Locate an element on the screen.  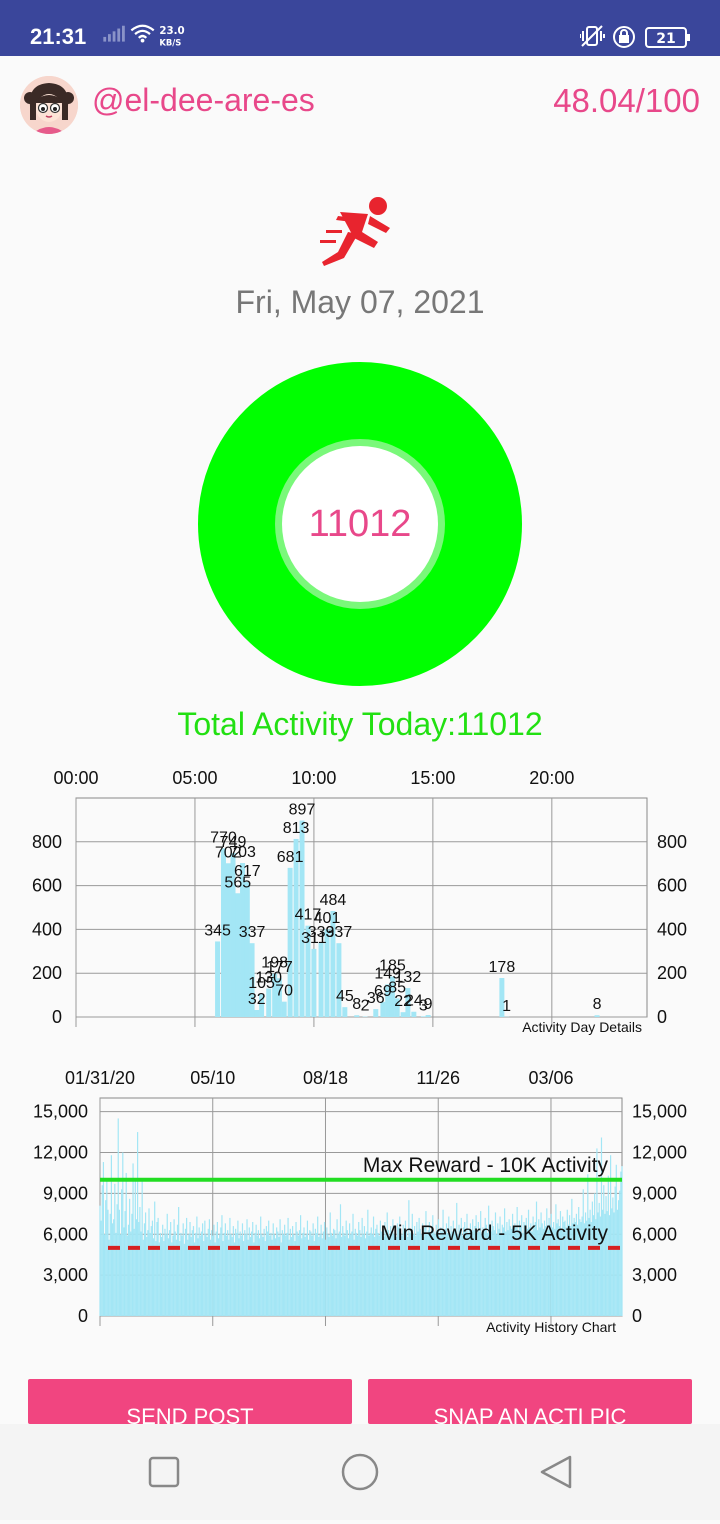
status-time: 21:31 is located at coordinates (58, 37).